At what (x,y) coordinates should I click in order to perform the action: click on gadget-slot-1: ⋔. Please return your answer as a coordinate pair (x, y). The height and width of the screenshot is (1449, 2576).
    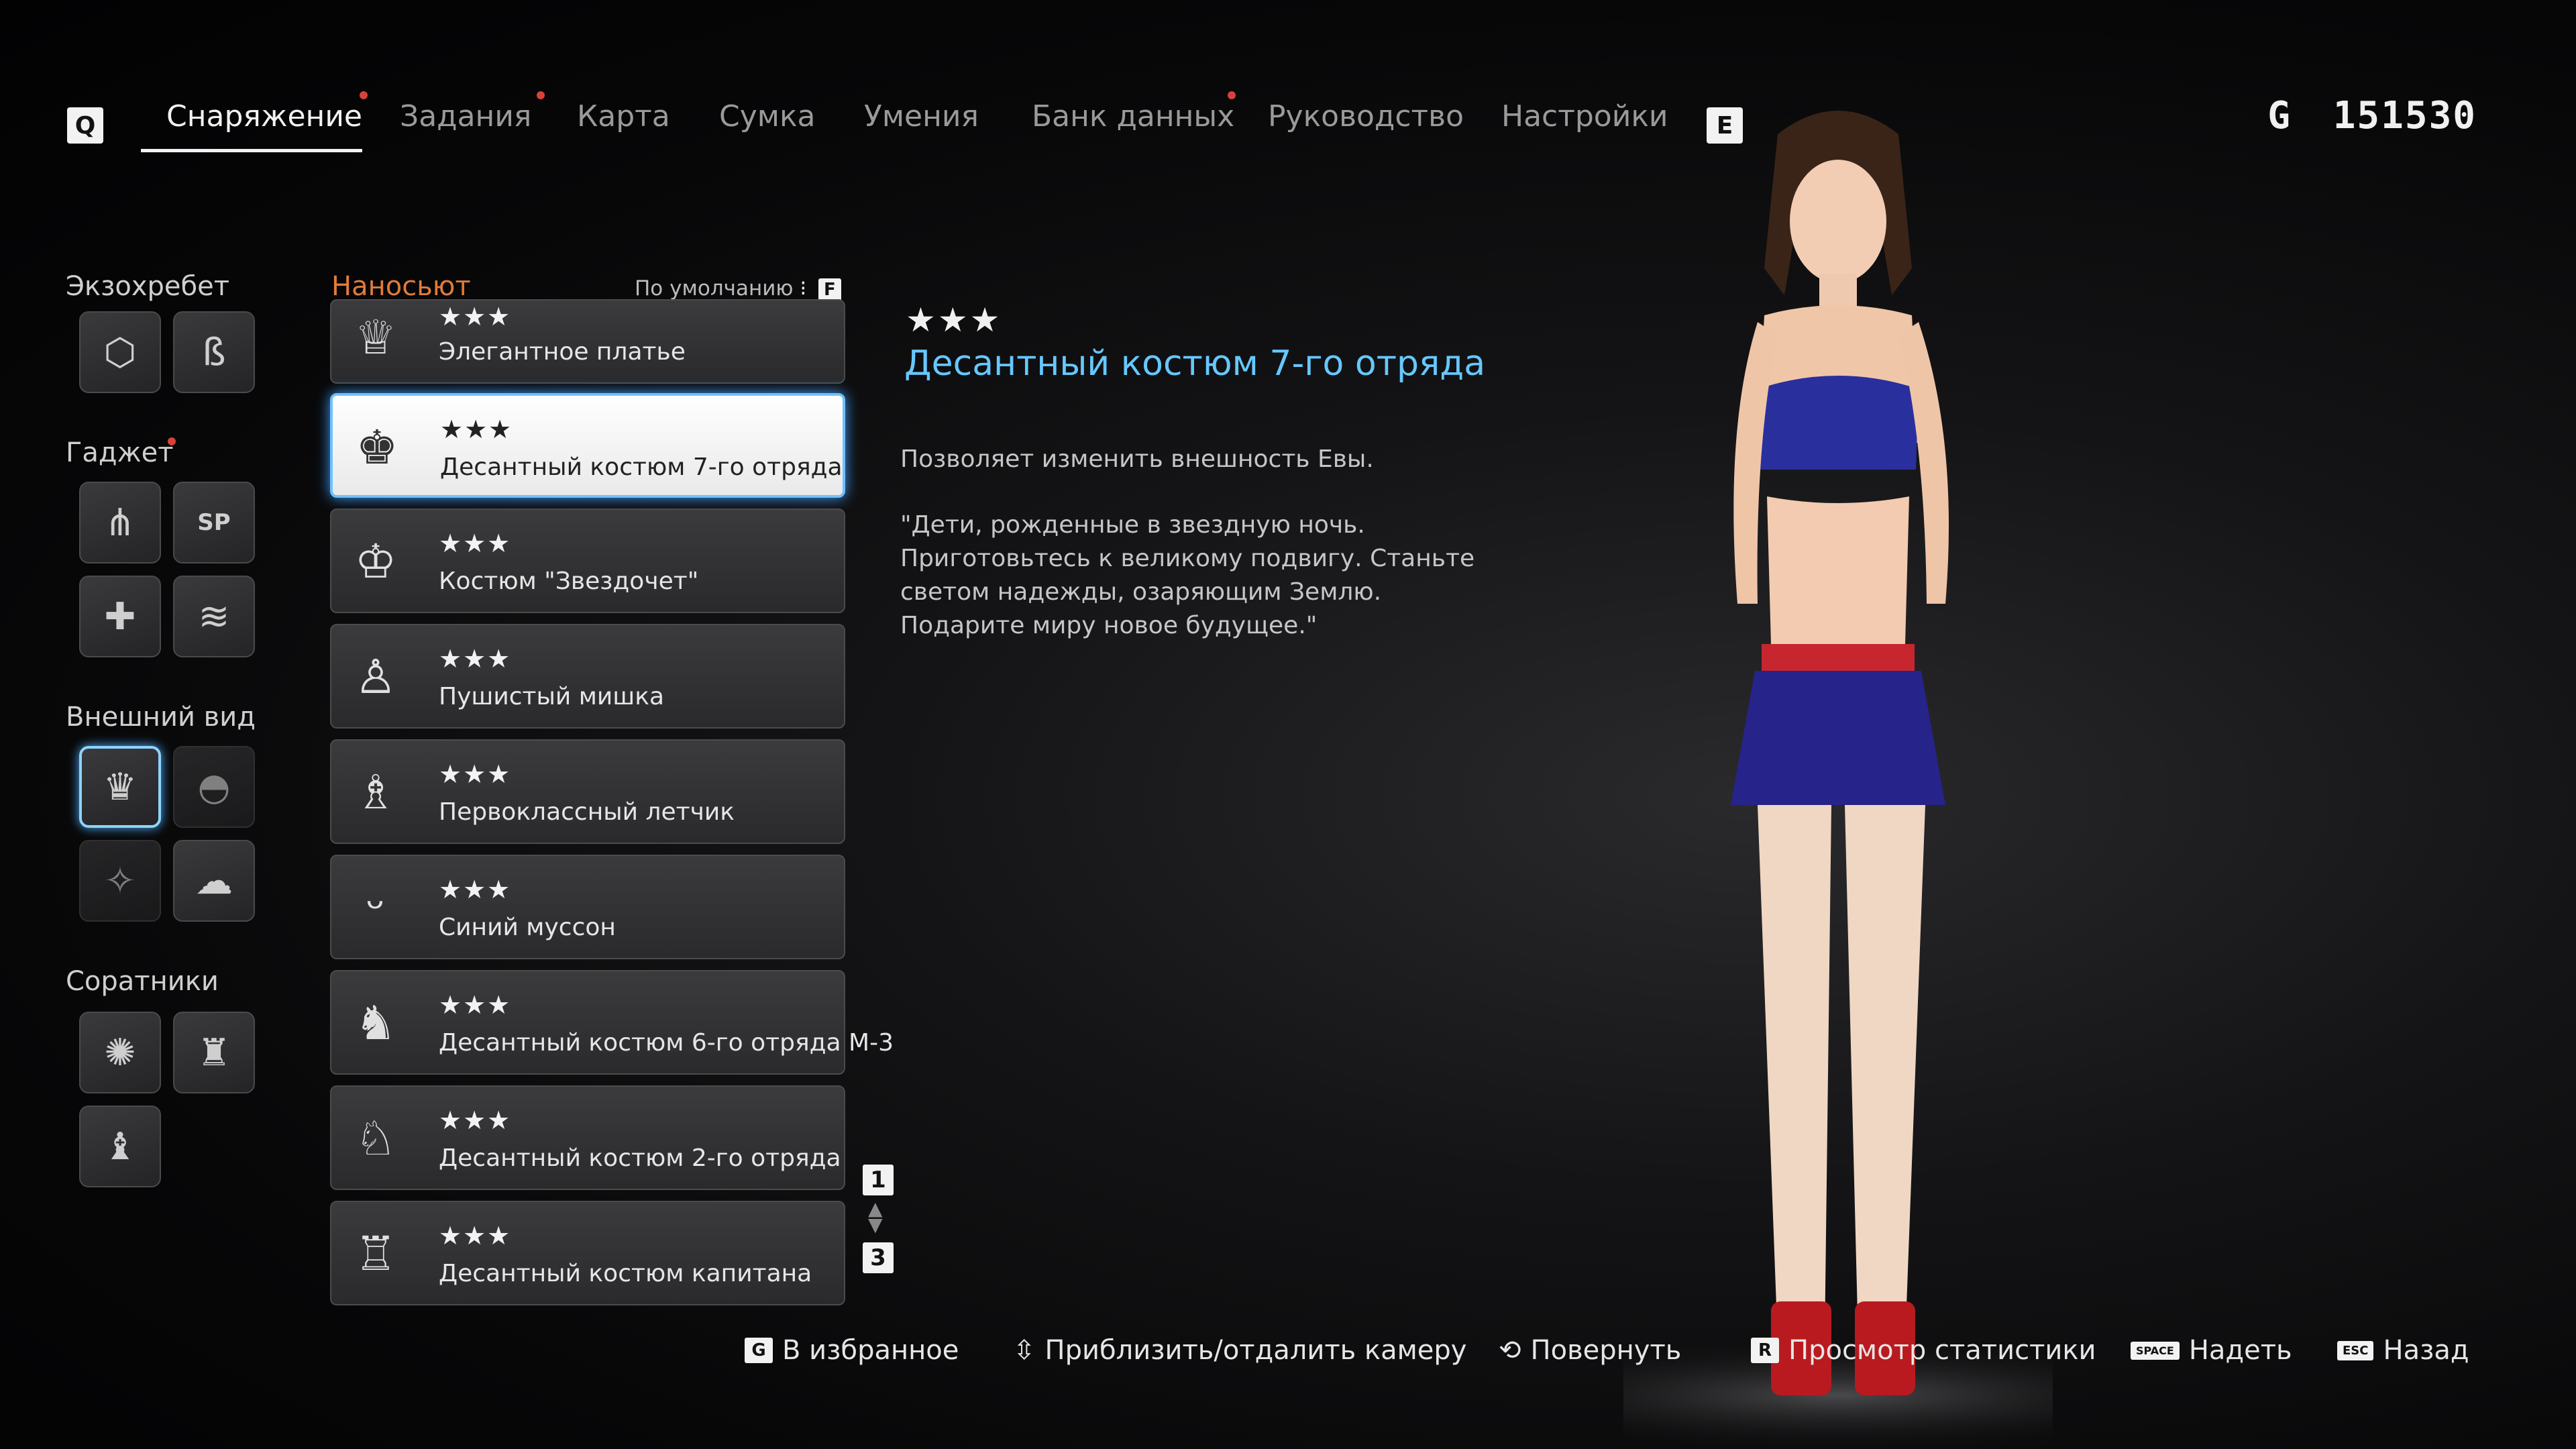
    Looking at the image, I should click on (120, 523).